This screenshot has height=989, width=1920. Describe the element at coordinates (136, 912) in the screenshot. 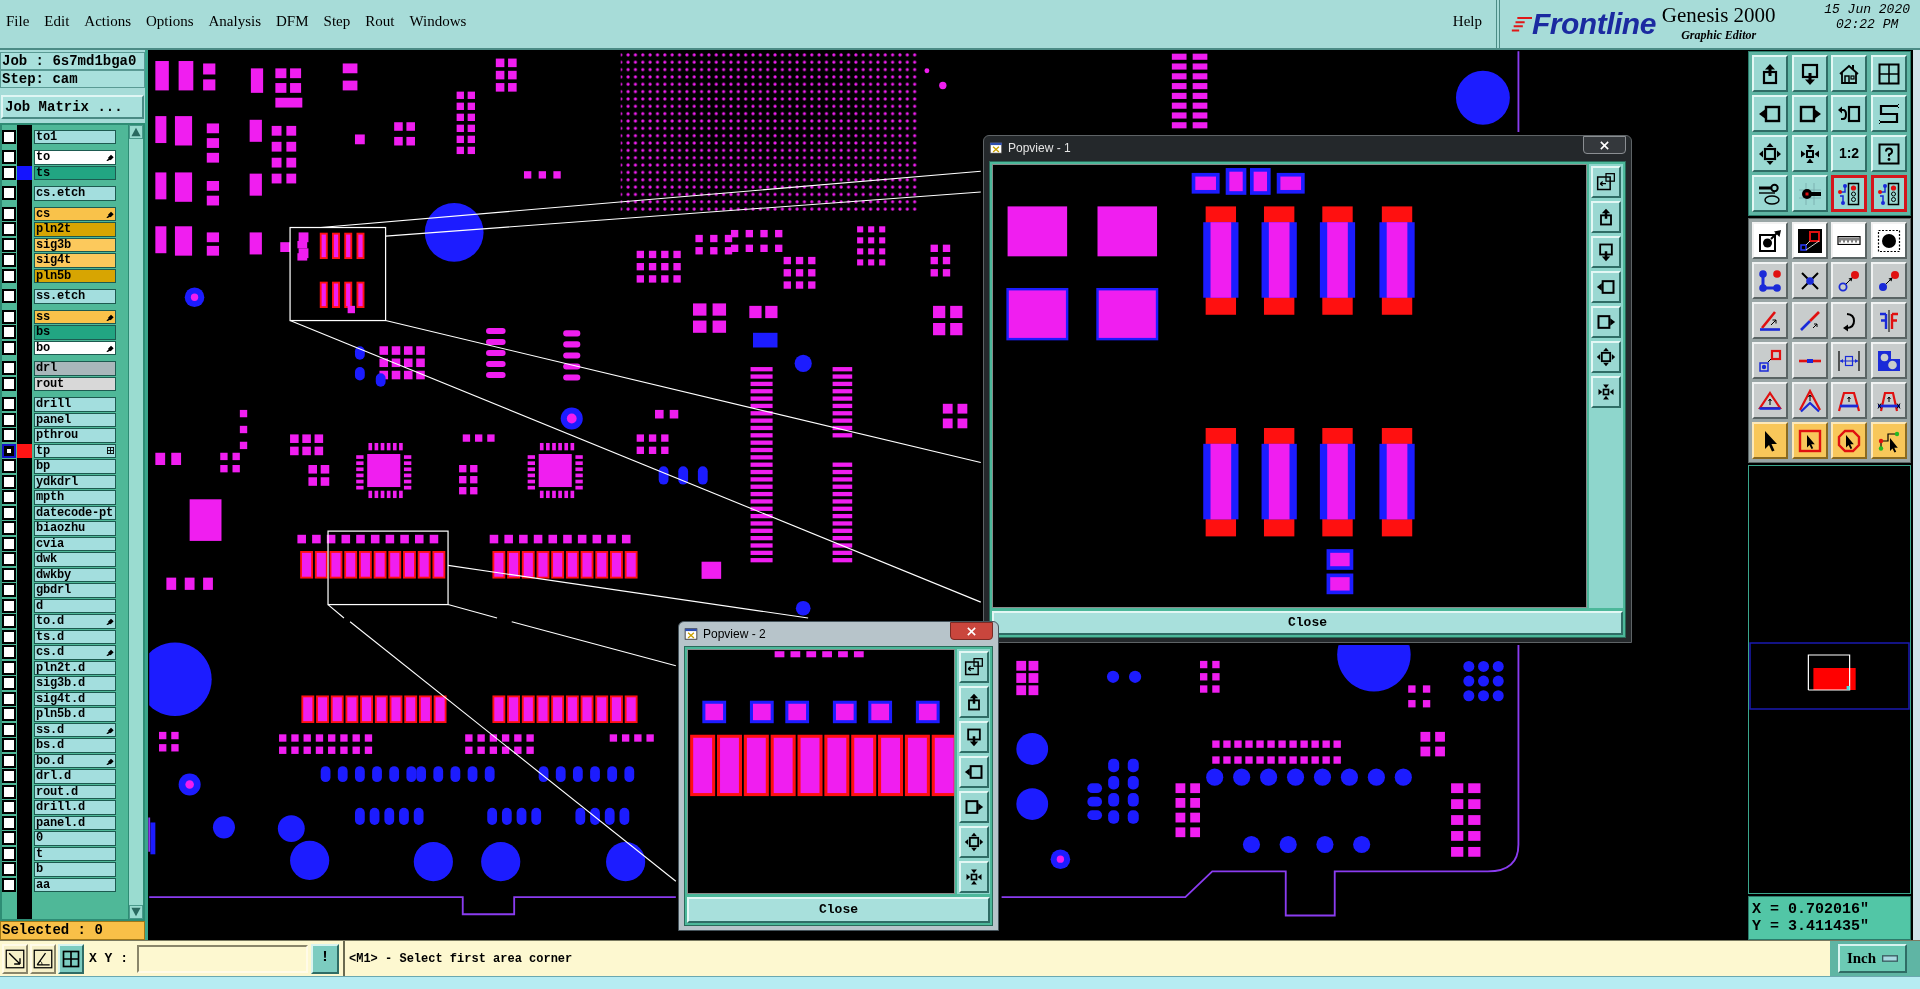

I see `scroll-down-button` at that location.